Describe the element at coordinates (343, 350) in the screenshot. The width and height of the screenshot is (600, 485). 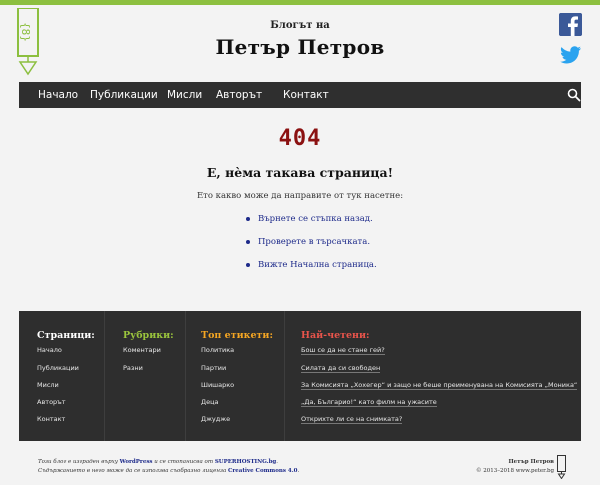
I see `footer-popular-link: Бош се да не стане гей?` at that location.